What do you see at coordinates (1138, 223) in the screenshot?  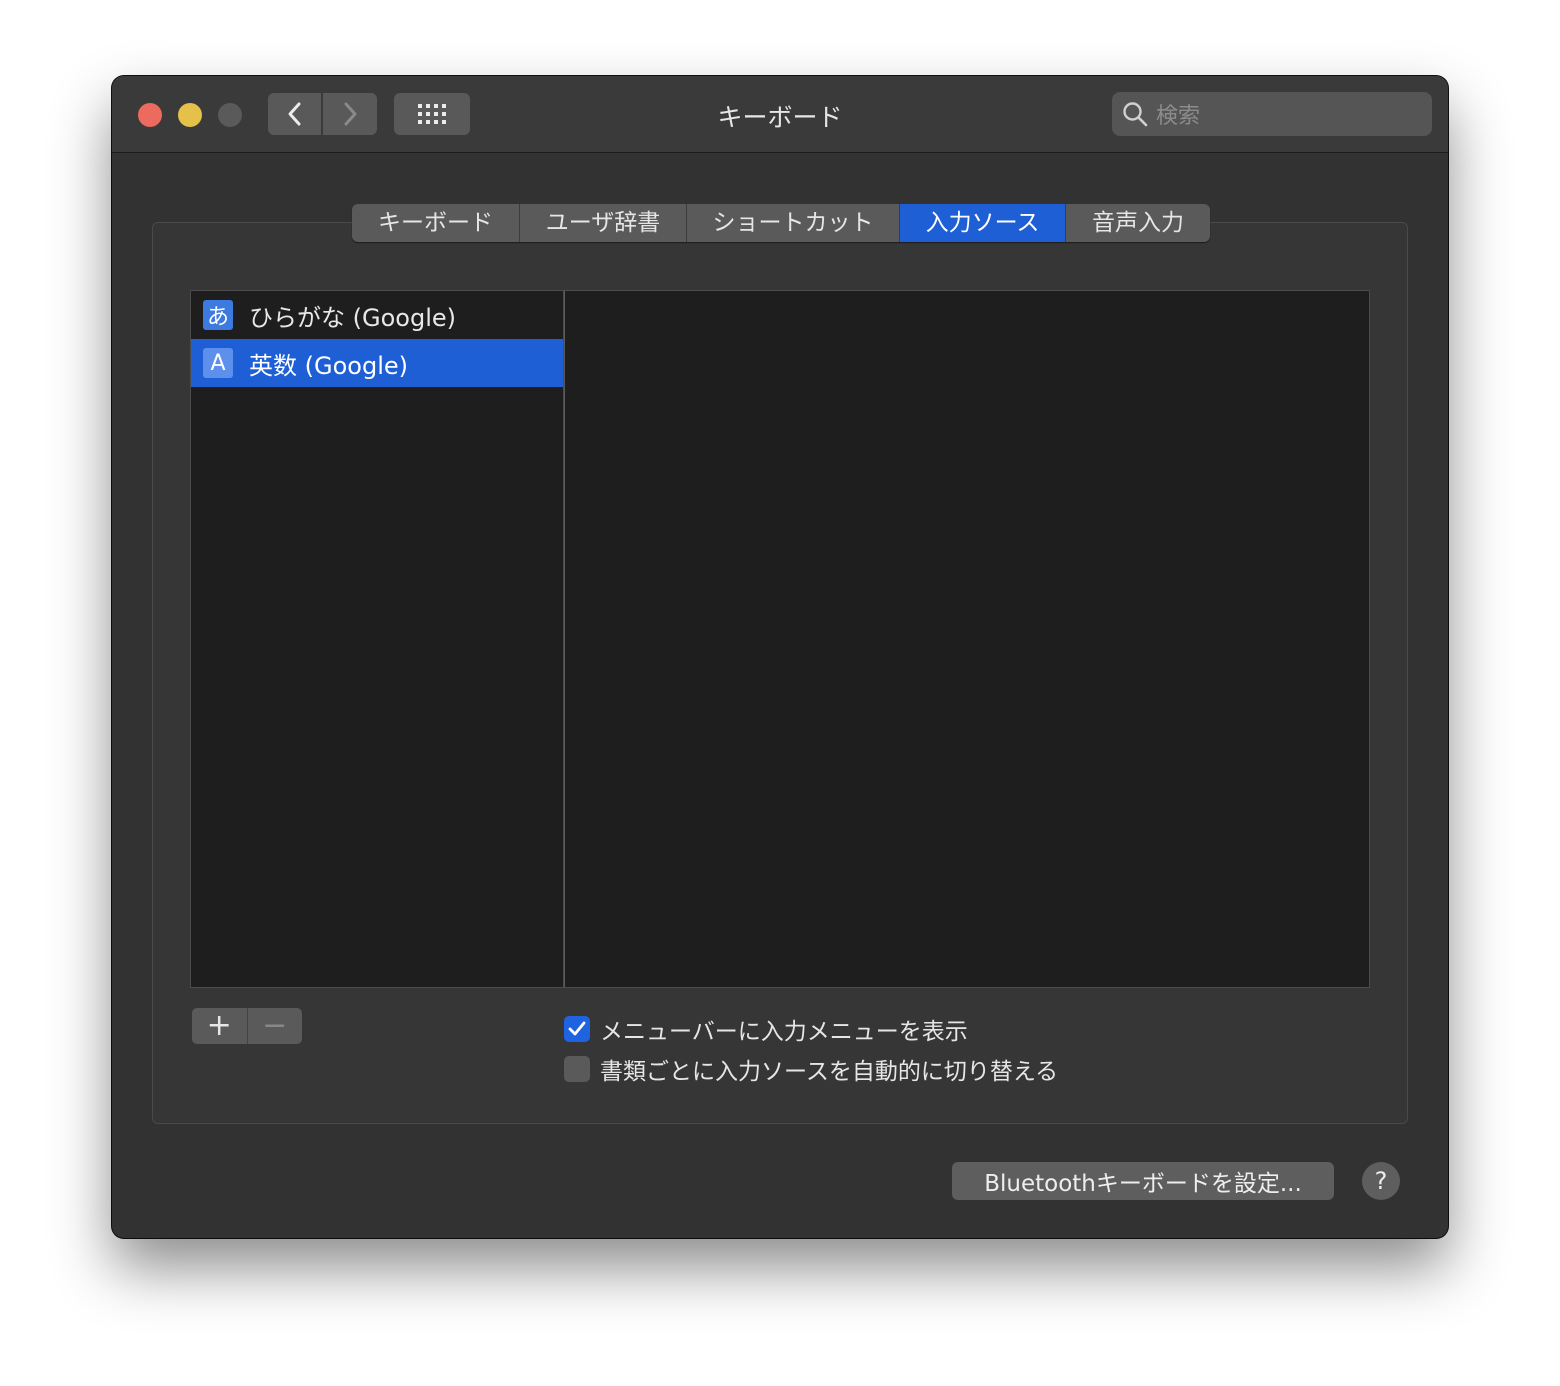 I see `tab-dictation: 音声入力` at bounding box center [1138, 223].